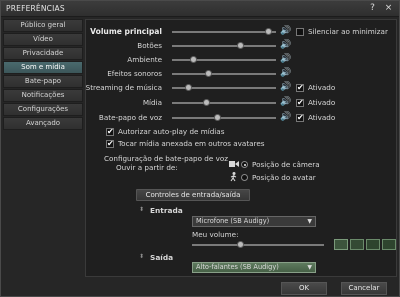 This screenshot has height=297, width=400. Describe the element at coordinates (284, 177) in the screenshot. I see `avatar-position-label: Posição do avatar` at that location.